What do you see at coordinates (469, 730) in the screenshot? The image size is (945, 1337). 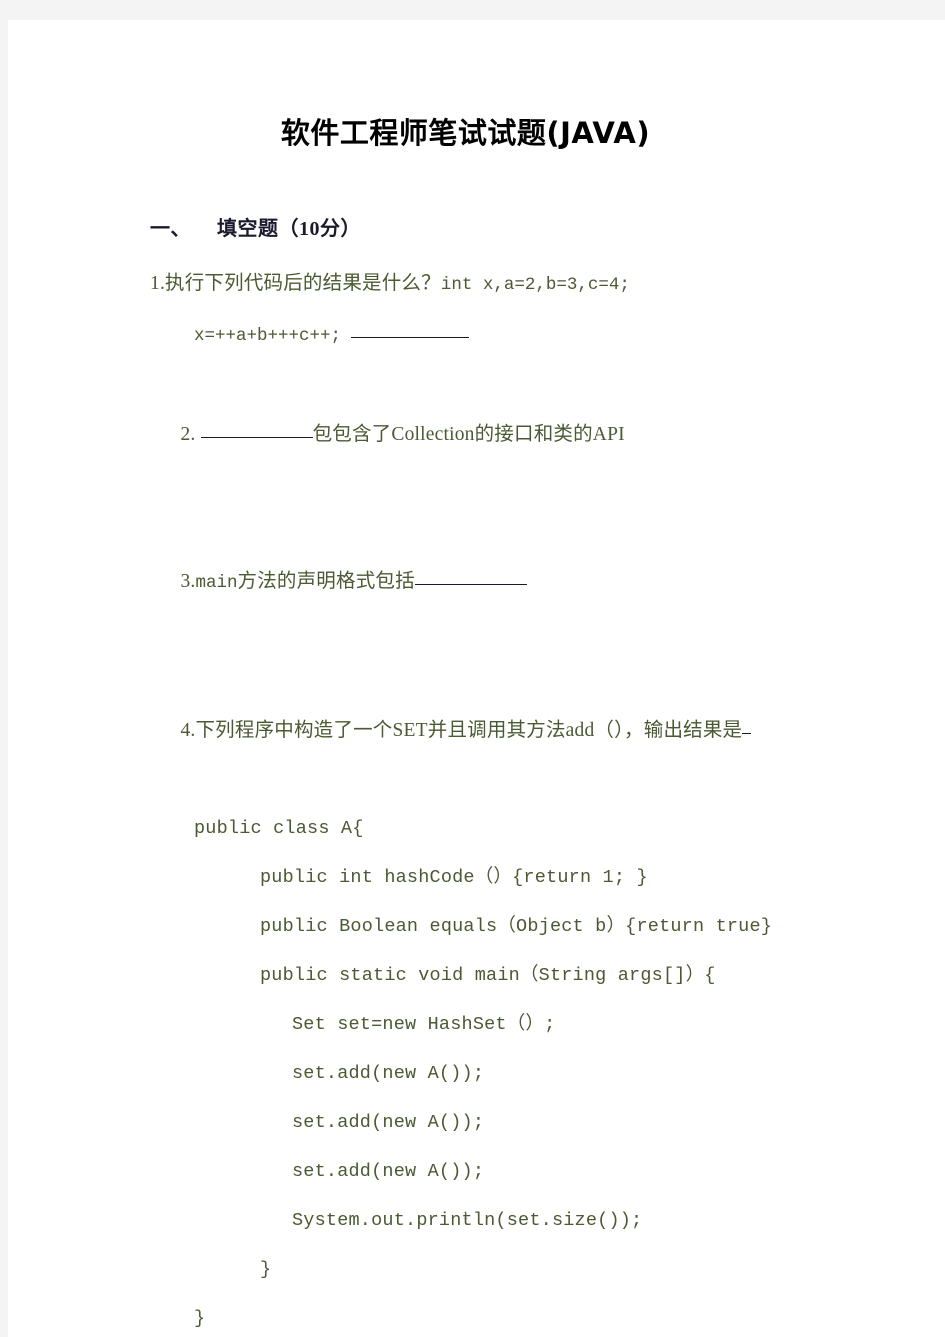 I see `question-4-text: 下列程序中构造了一个SET并且调用其方法add（），输出结果是` at bounding box center [469, 730].